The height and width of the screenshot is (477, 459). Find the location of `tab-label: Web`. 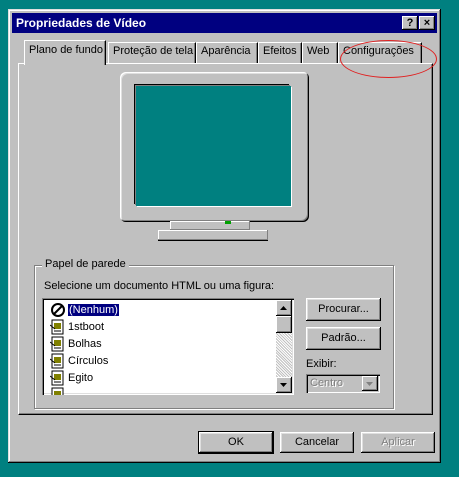

tab-label: Web is located at coordinates (318, 51).